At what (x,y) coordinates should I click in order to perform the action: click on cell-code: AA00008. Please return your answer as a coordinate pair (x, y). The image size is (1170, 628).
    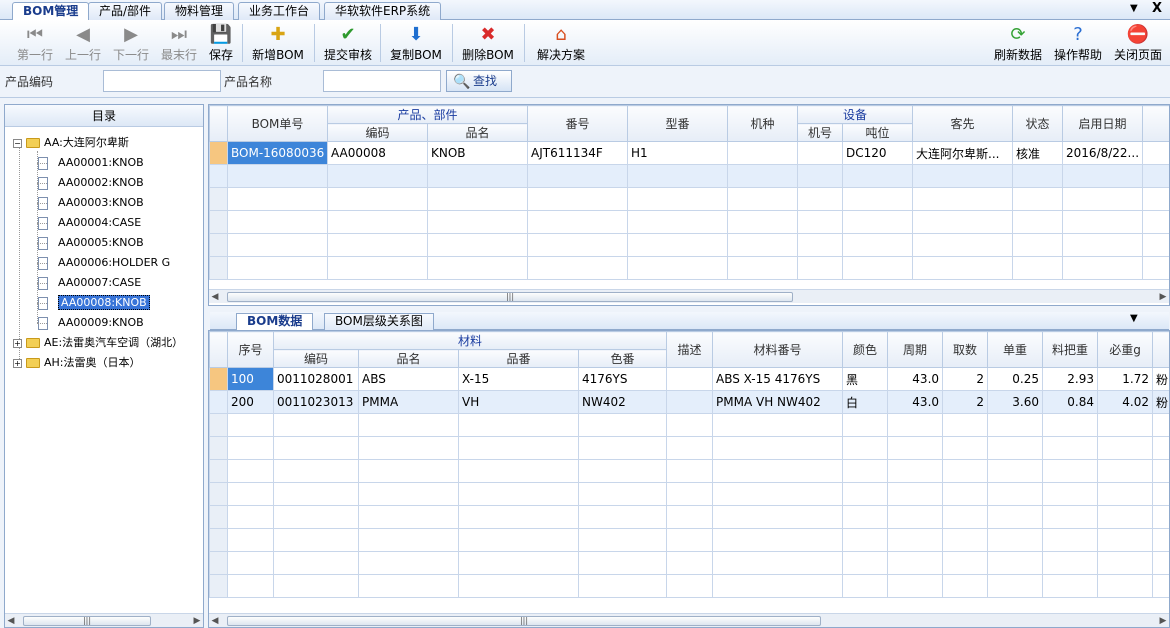
    Looking at the image, I should click on (377, 153).